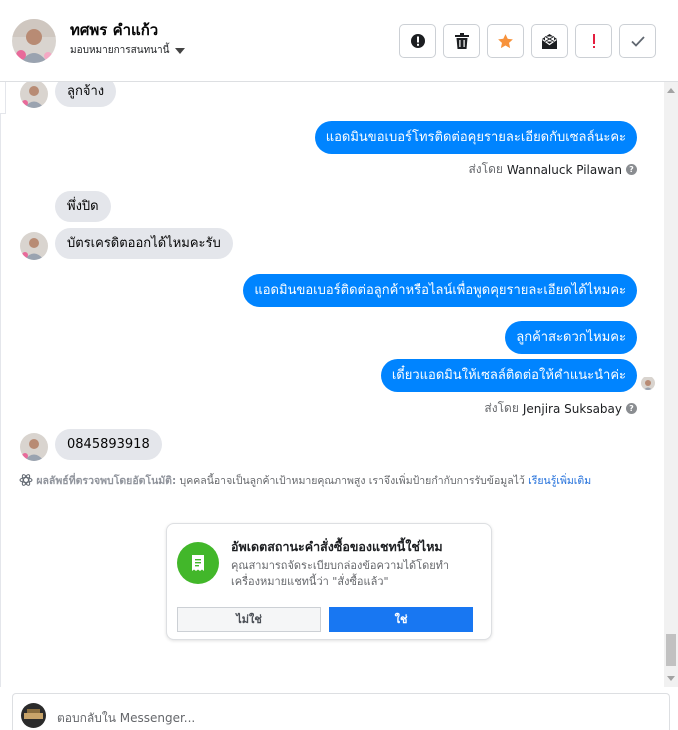 The height and width of the screenshot is (730, 678). I want to click on scrollbar-thumb, so click(671, 650).